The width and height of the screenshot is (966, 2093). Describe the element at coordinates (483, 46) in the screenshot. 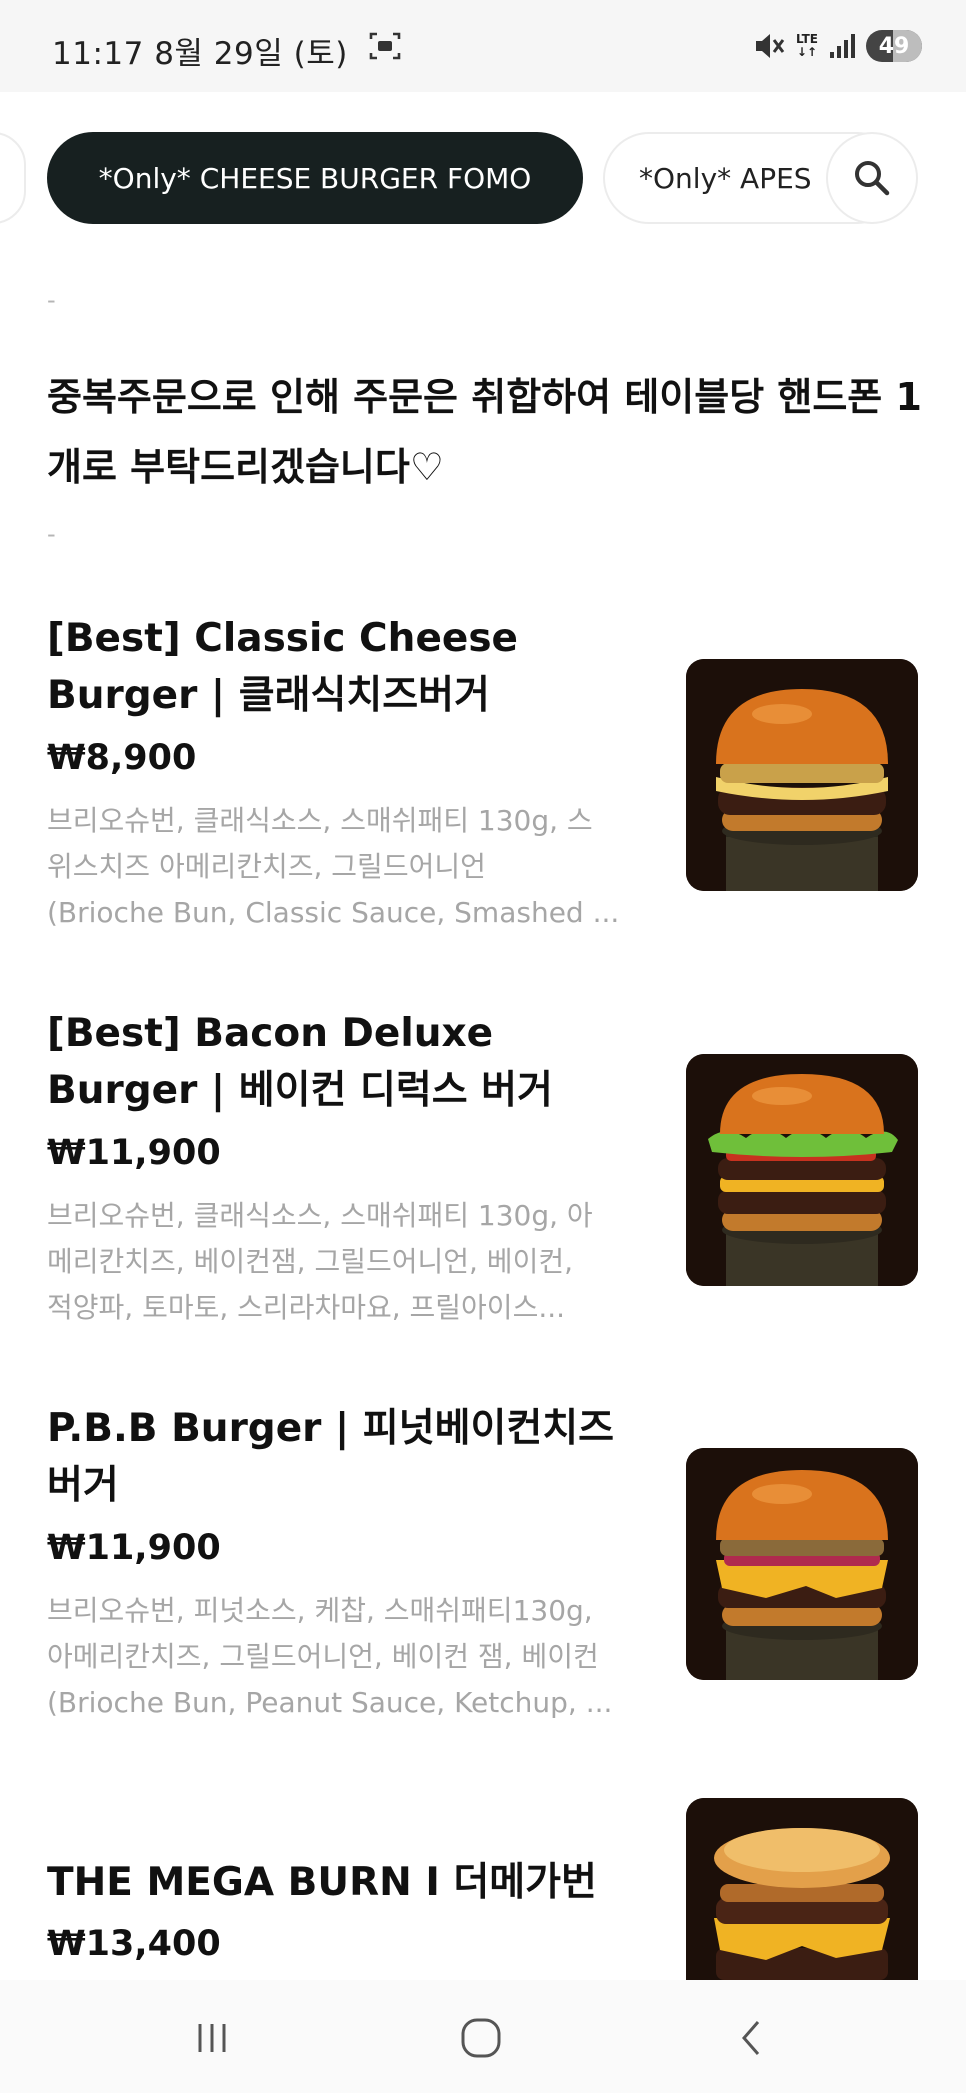

I see `status-bar: 11:17 8월 29일 (토) LTE ↓↑ 49` at that location.